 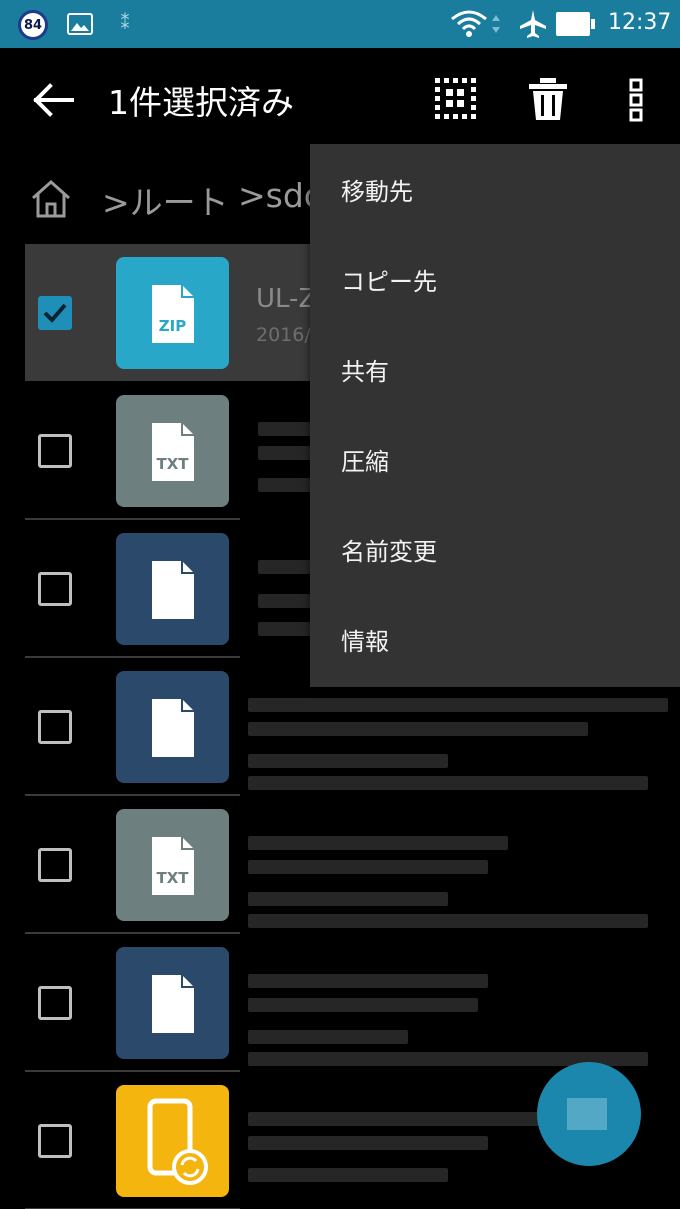 What do you see at coordinates (495, 639) in the screenshot?
I see `menu-item-info: 情報` at bounding box center [495, 639].